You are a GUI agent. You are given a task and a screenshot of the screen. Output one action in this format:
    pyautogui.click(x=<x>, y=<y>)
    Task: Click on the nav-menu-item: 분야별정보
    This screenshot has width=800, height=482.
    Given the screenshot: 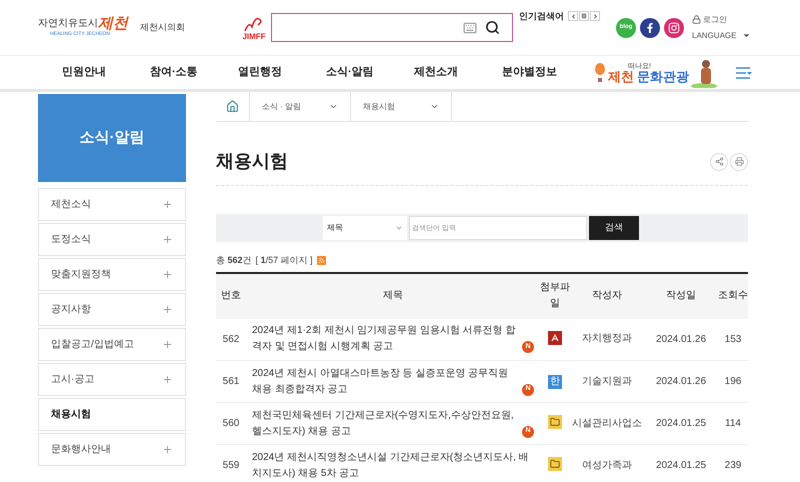 What is the action you would take?
    pyautogui.click(x=546, y=72)
    